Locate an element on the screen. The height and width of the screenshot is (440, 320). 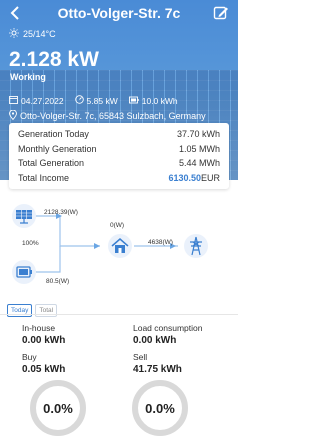
summary-value: 6130.50EUR is located at coordinates (194, 178).